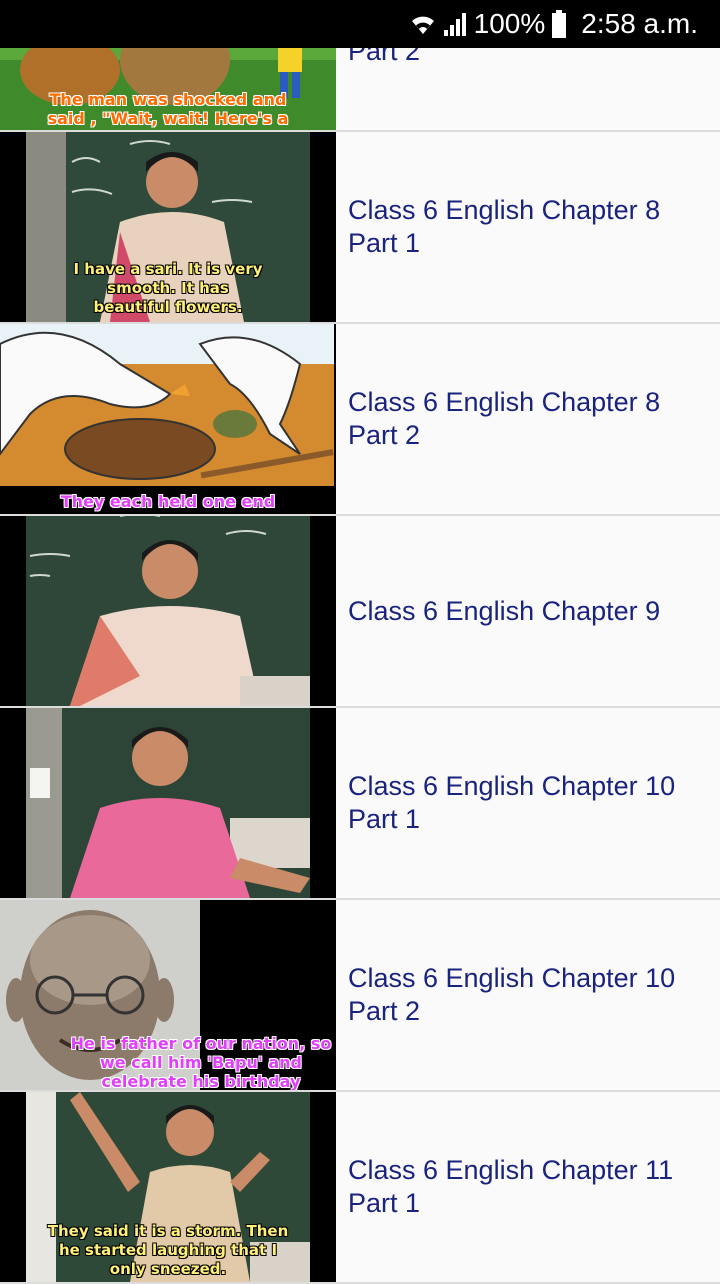  What do you see at coordinates (509, 23) in the screenshot?
I see `battery-percent: 100%` at bounding box center [509, 23].